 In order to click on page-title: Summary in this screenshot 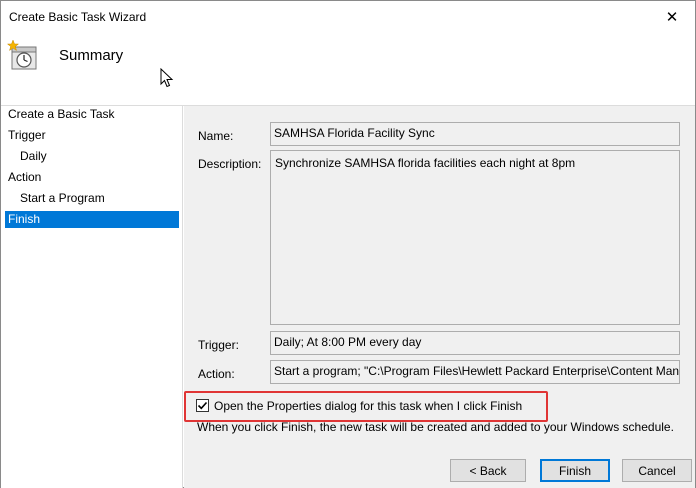, I will do `click(91, 55)`.